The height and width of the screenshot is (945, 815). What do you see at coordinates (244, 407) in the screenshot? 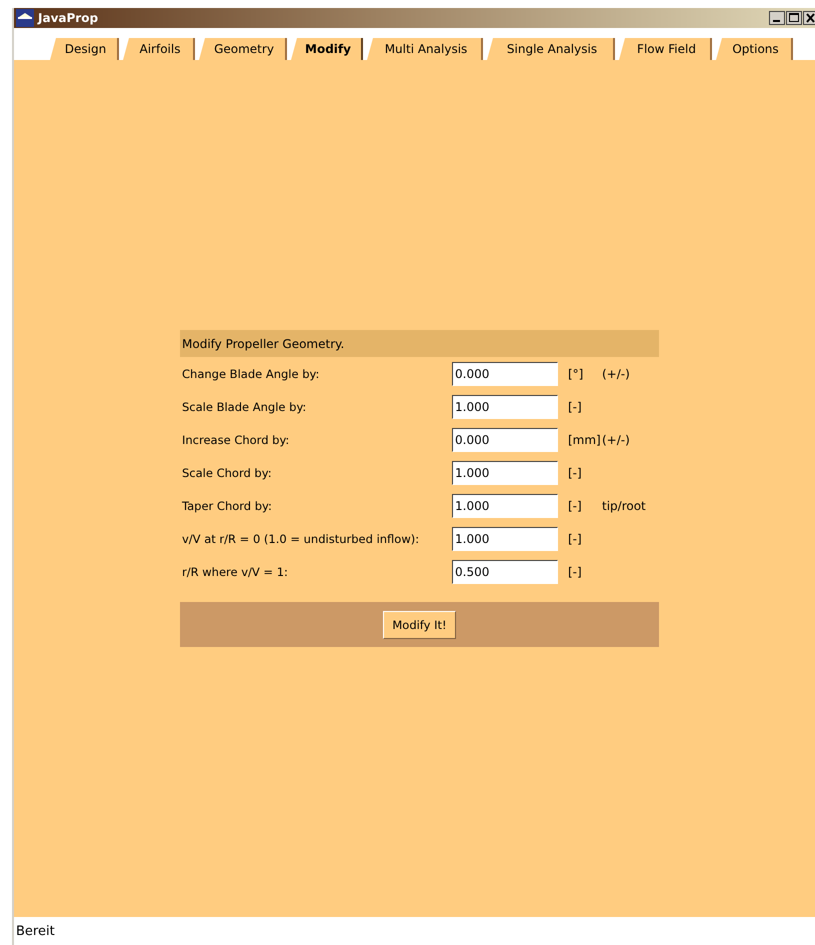
I see `field-label: Scale Blade Angle by:` at bounding box center [244, 407].